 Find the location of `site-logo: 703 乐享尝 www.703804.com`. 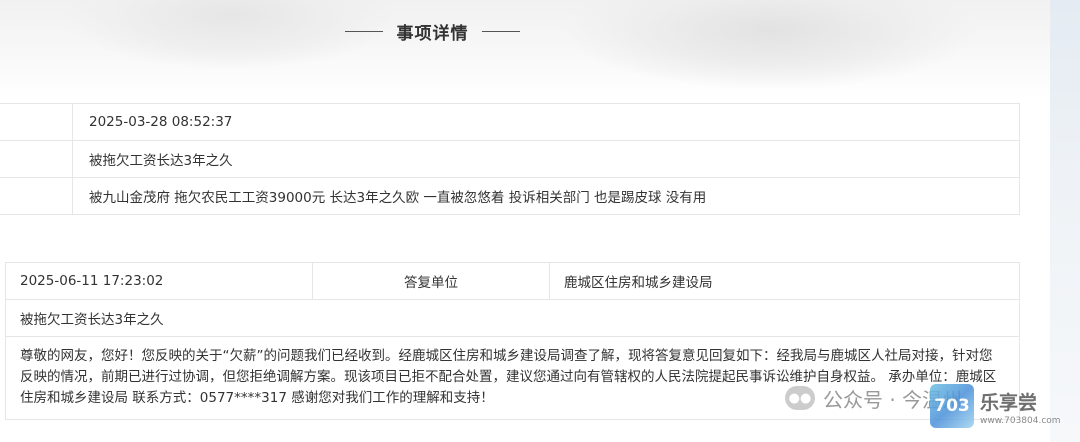

site-logo: 703 乐享尝 www.703804.com is located at coordinates (995, 409).